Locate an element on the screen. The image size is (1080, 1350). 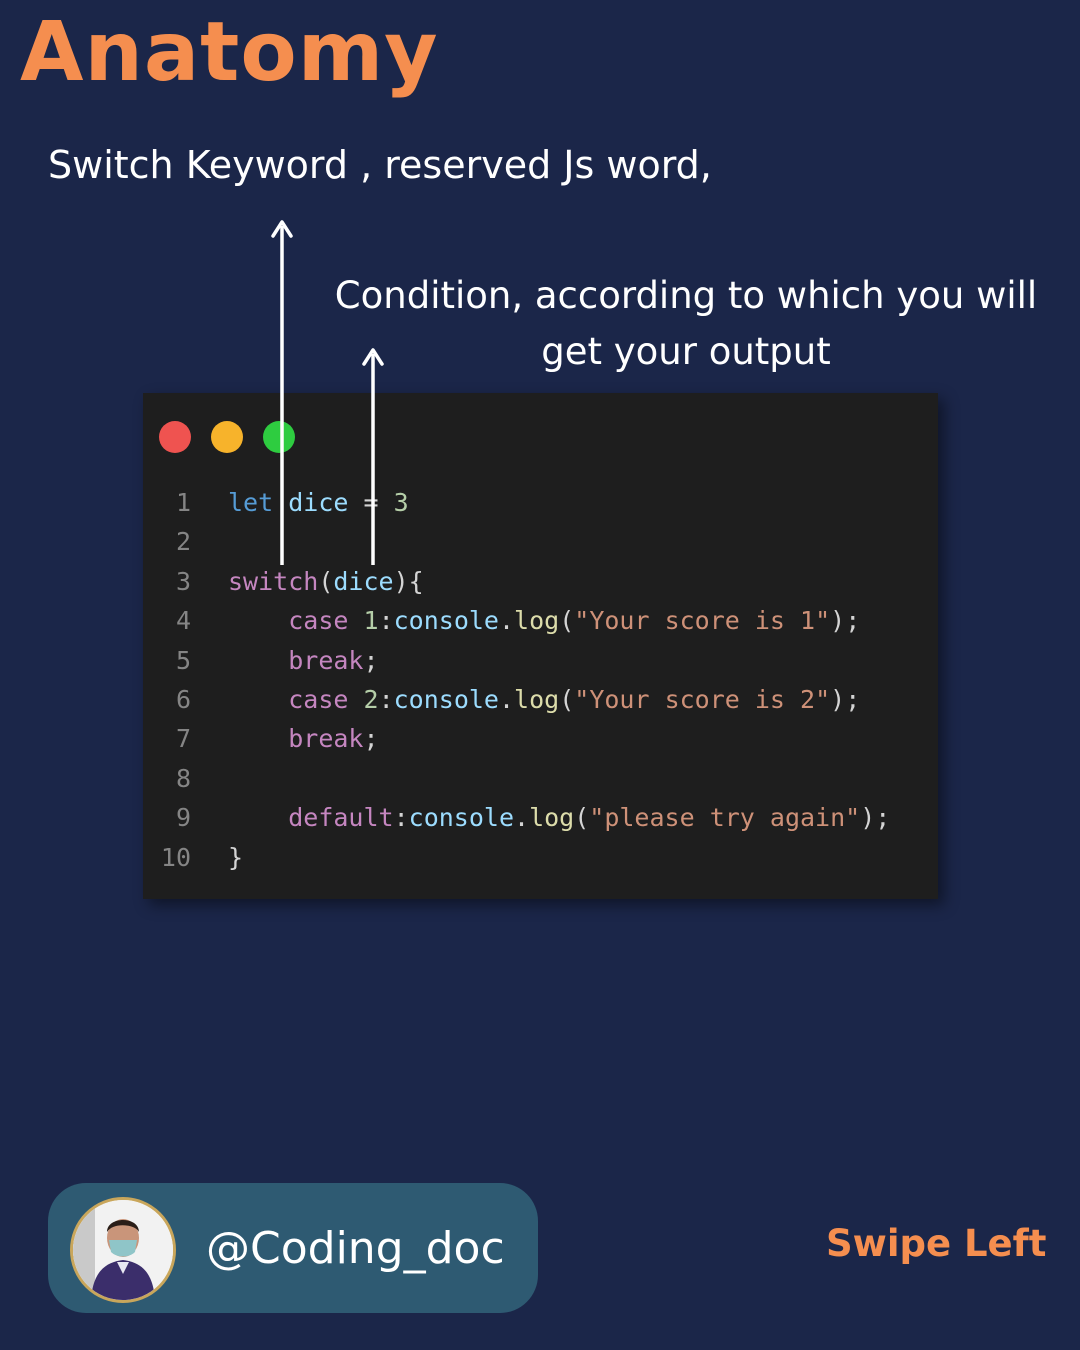
profile-badge: @Coding_doc is located at coordinates (293, 1248).